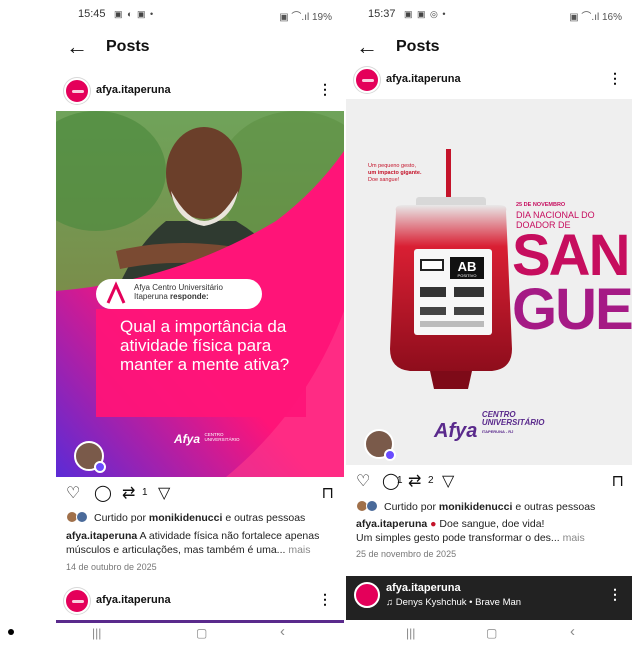 The image size is (632, 645). What do you see at coordinates (382, 14) in the screenshot?
I see `status-time: 15:37` at bounding box center [382, 14].